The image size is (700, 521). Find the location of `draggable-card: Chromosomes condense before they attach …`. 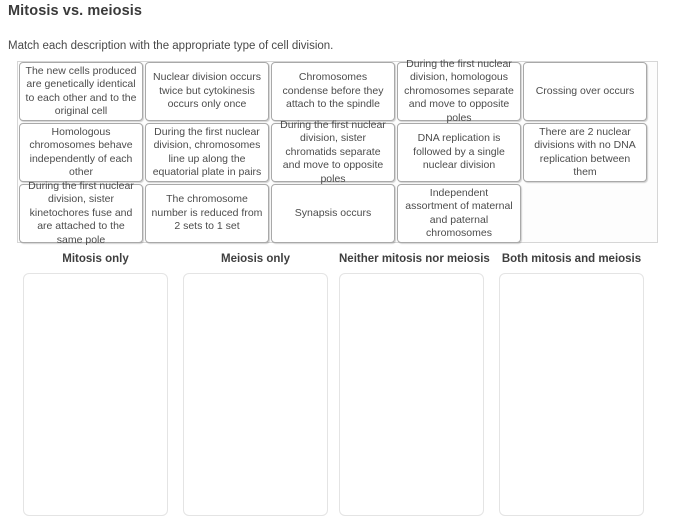

draggable-card: Chromosomes condense before they attach … is located at coordinates (333, 91).